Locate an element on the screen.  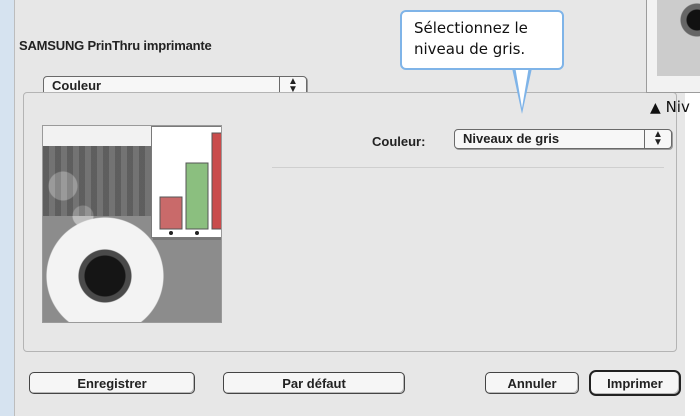
color-preview-chart is located at coordinates (186, 182).